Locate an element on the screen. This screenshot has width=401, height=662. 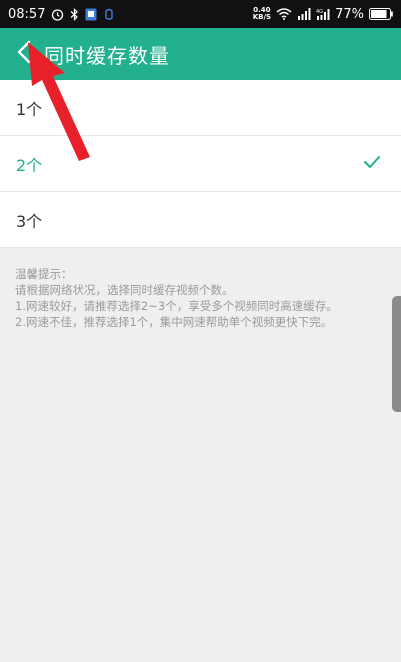
option-3: 3个 is located at coordinates (200, 220).